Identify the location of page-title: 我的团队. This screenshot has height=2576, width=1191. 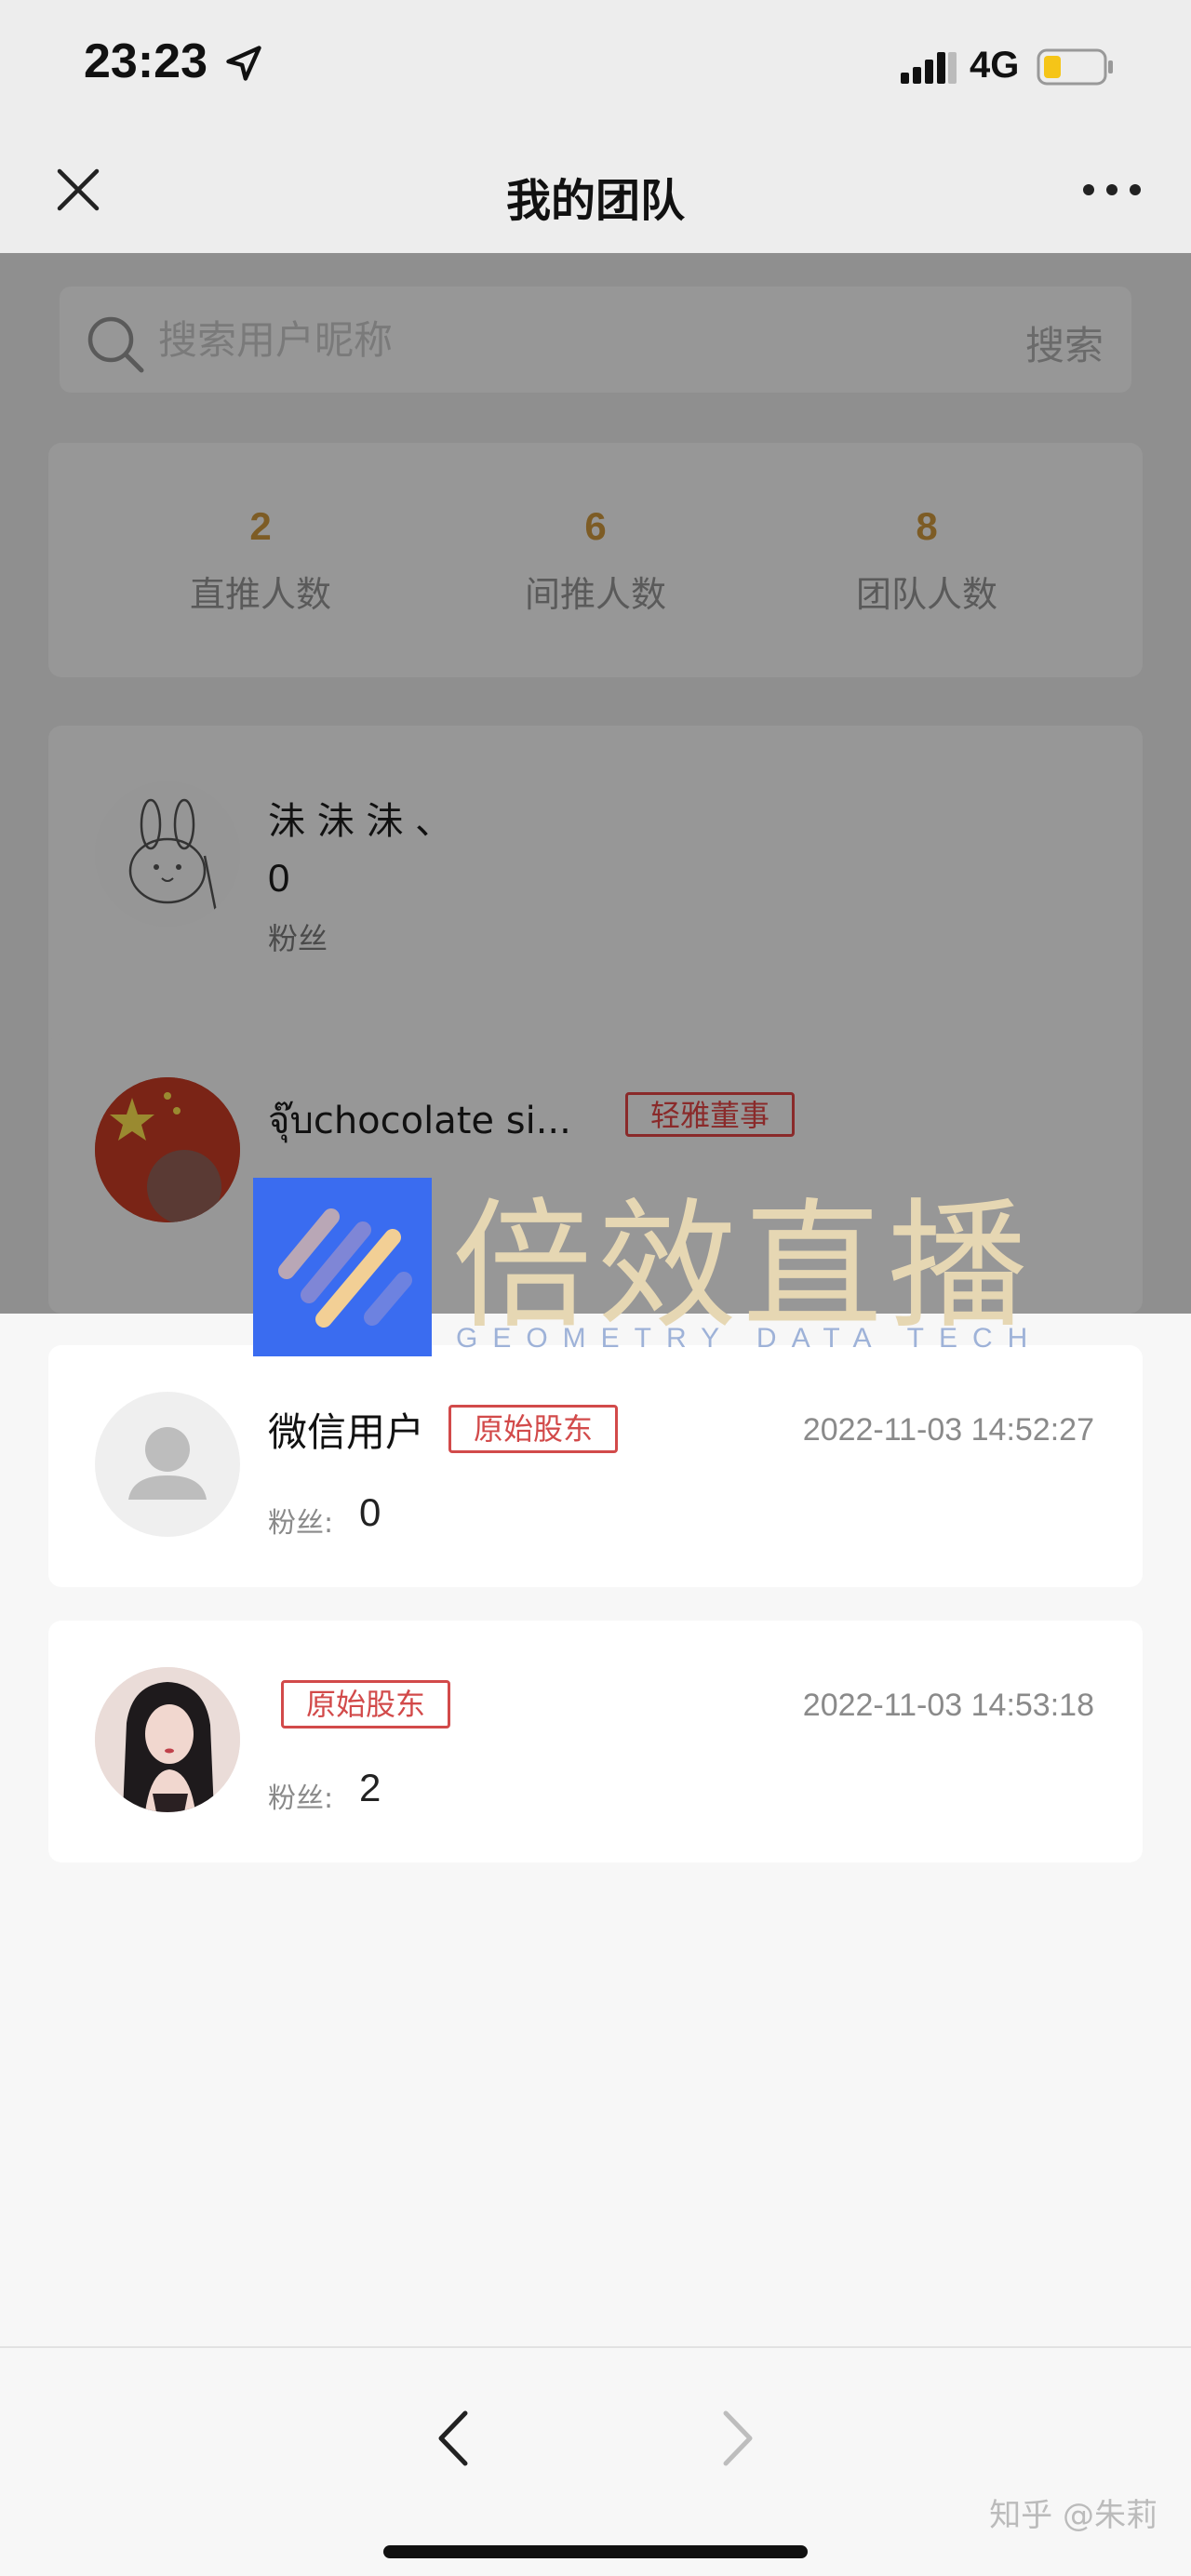
(595, 201).